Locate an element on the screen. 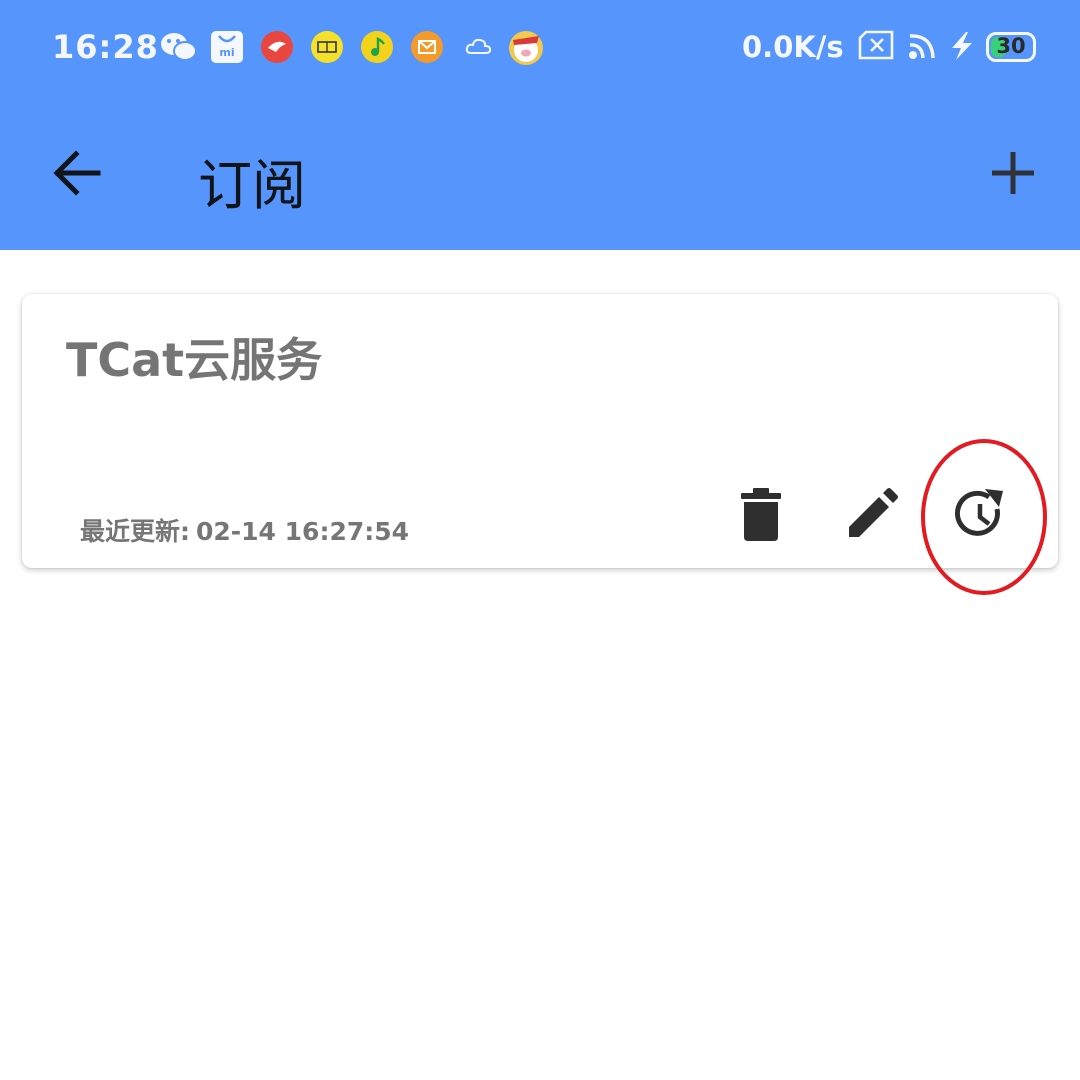  mail-icon is located at coordinates (427, 47).